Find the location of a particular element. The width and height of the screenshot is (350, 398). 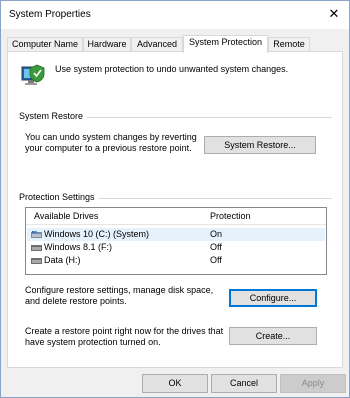

tab-system-protection: System Protection is located at coordinates (225, 44).